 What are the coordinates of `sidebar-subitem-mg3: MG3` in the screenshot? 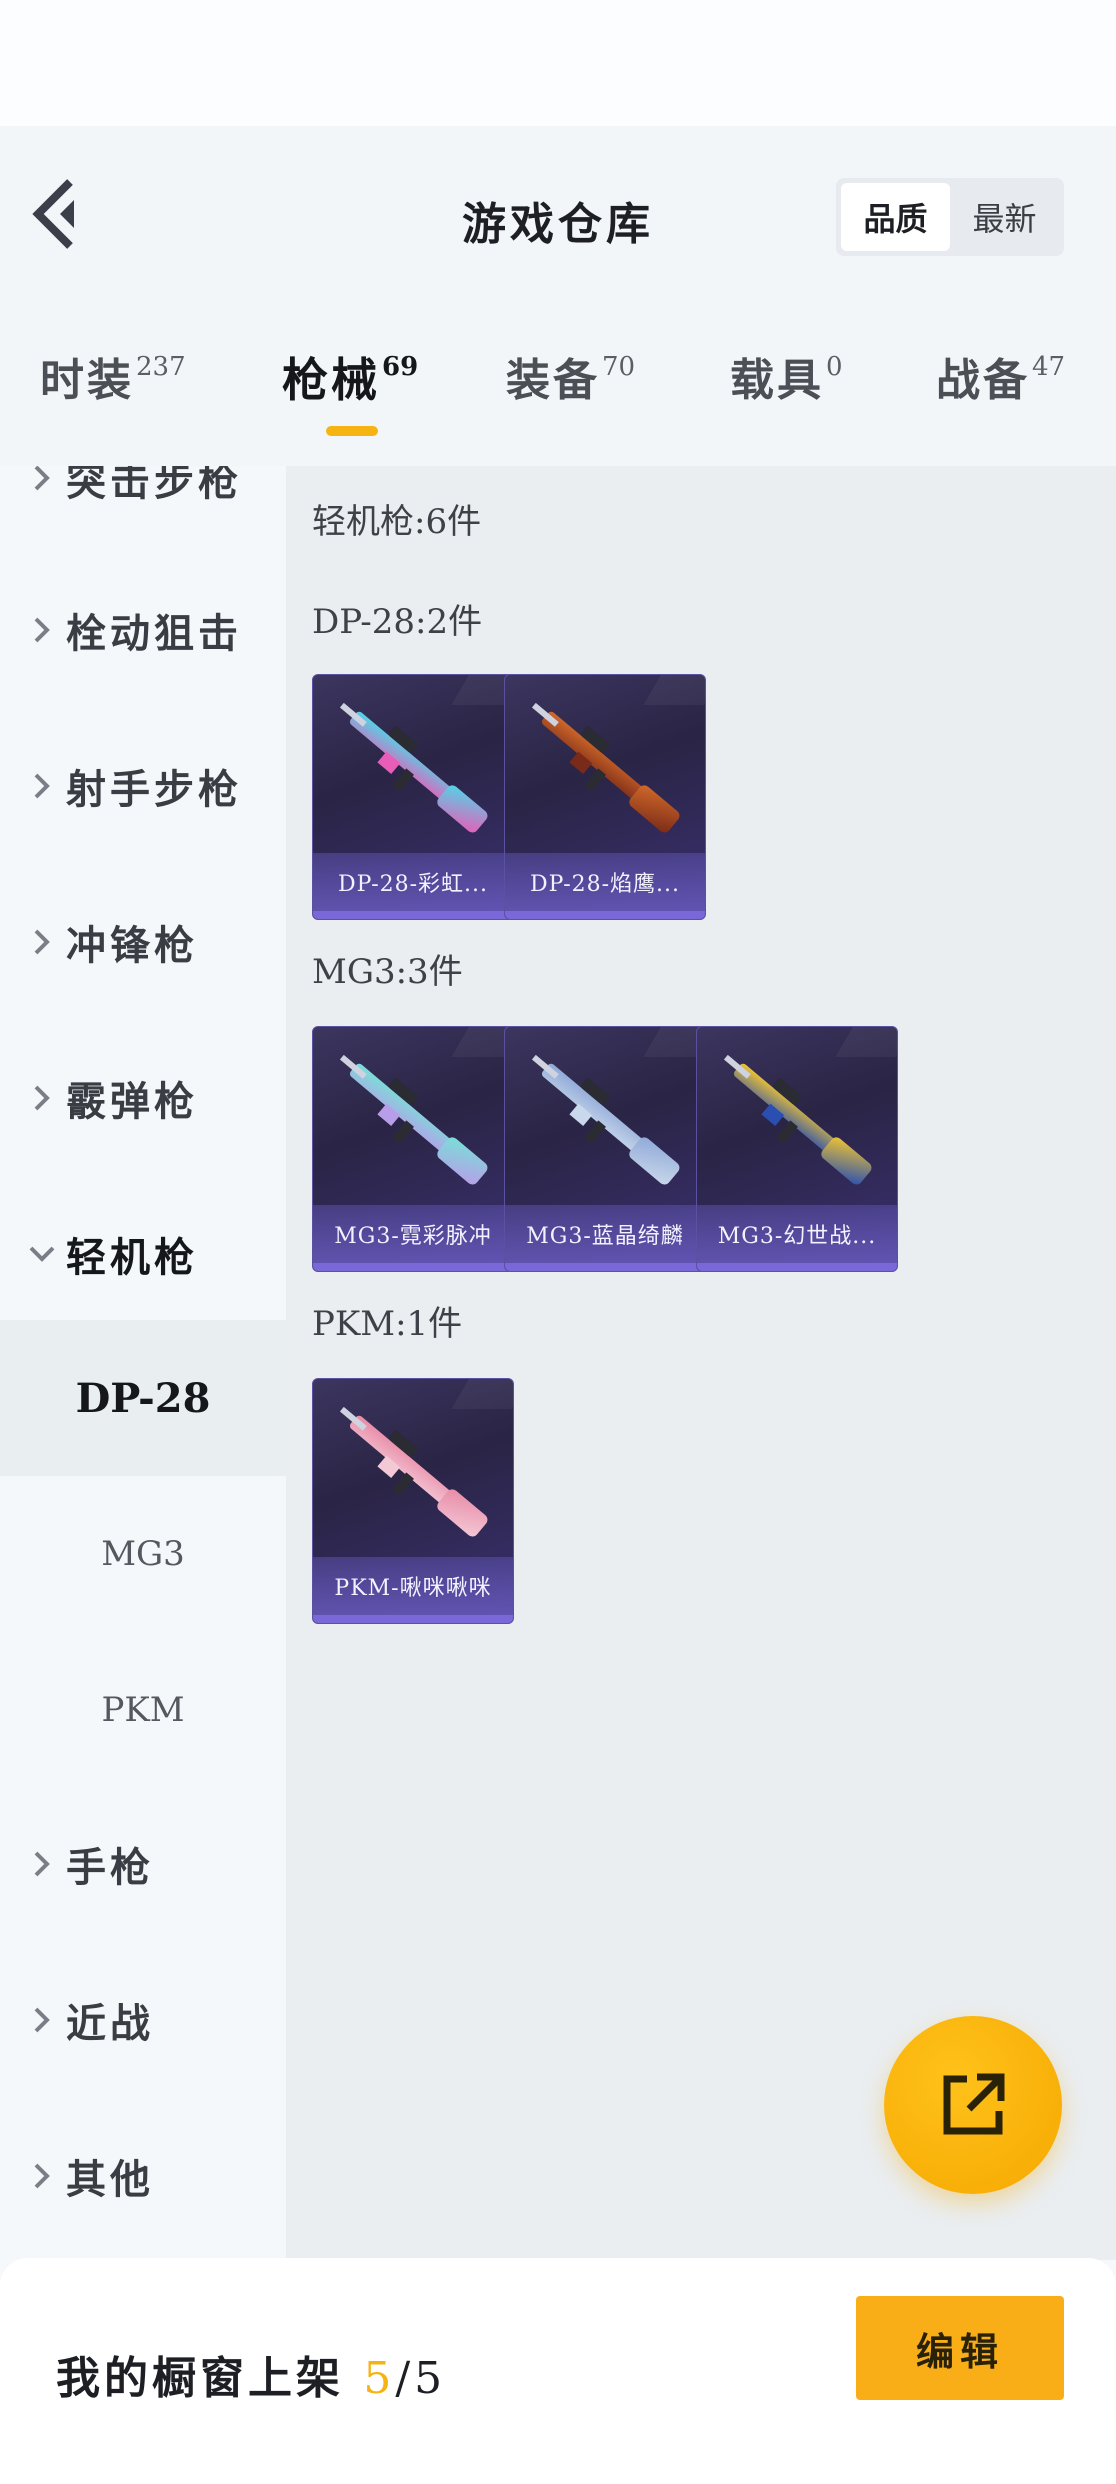 It's located at (143, 1554).